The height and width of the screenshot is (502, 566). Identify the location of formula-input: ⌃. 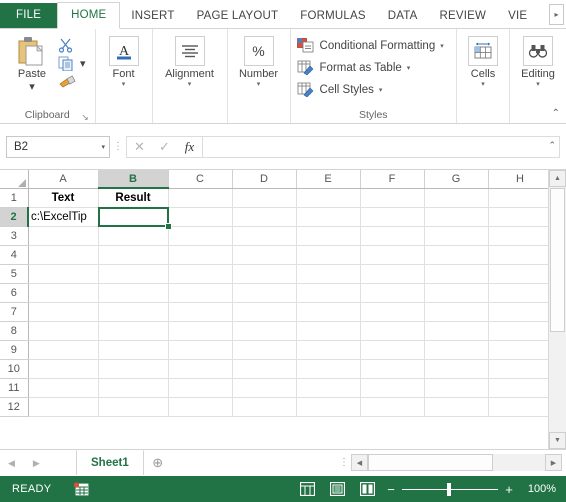
(381, 146).